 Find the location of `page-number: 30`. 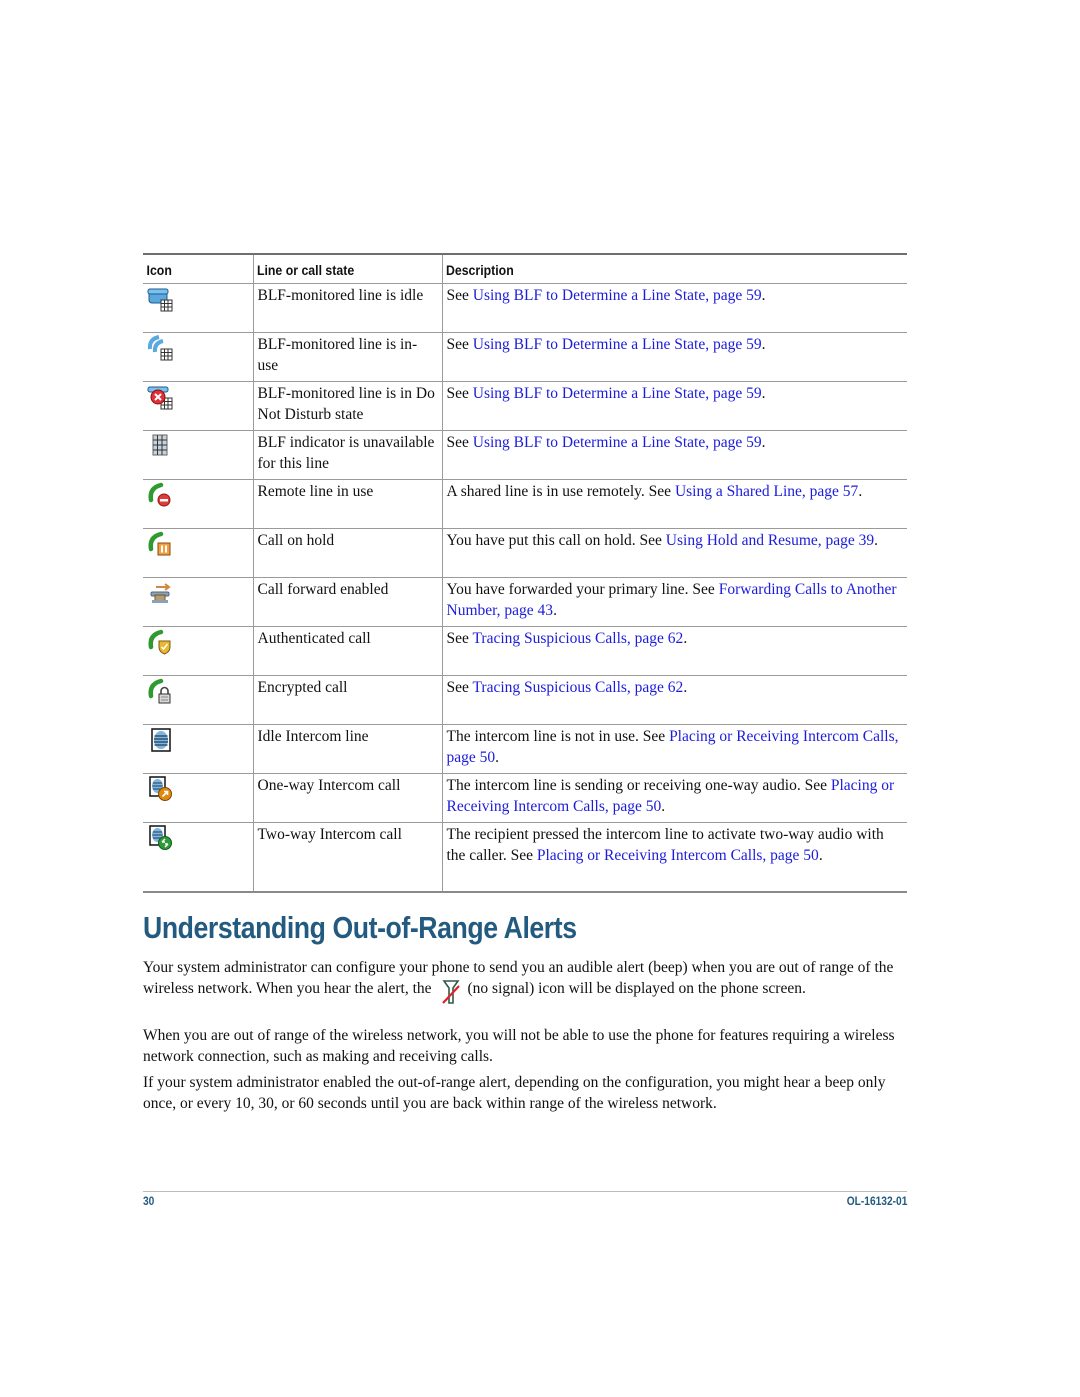

page-number: 30 is located at coordinates (149, 1201).